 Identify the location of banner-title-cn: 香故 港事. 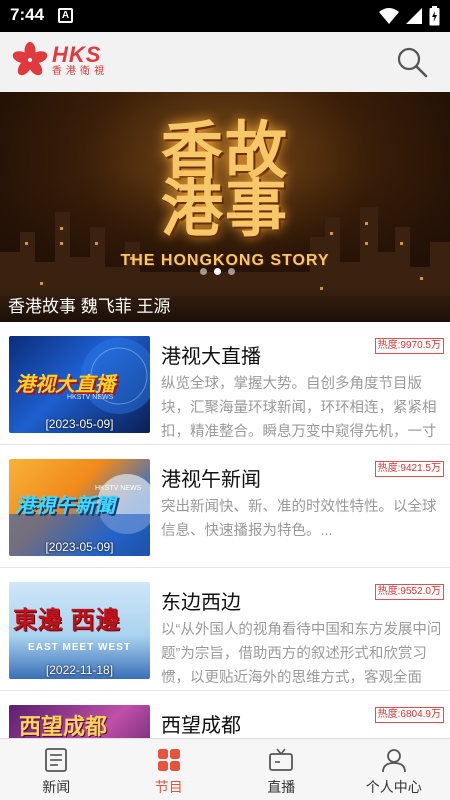
(225, 182).